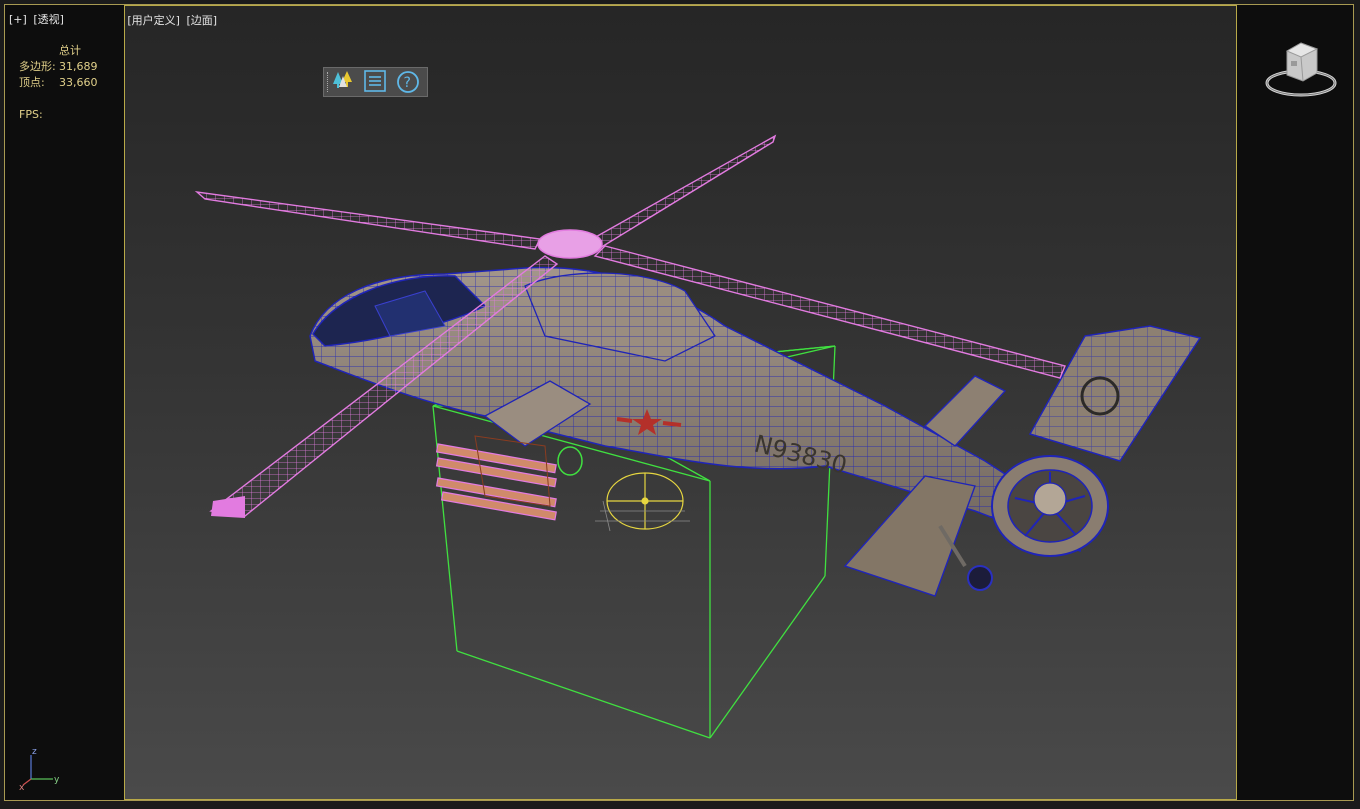 Image resolution: width=1360 pixels, height=809 pixels. What do you see at coordinates (34, 752) in the screenshot?
I see `axis-z-label: z` at bounding box center [34, 752].